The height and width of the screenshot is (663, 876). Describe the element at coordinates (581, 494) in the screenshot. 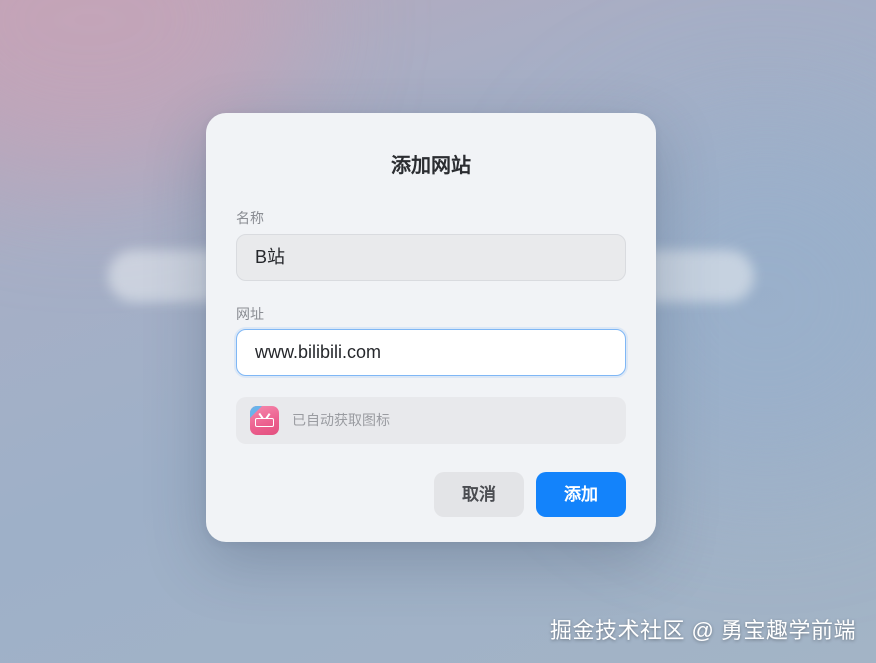

I see `add-button: 添加` at that location.